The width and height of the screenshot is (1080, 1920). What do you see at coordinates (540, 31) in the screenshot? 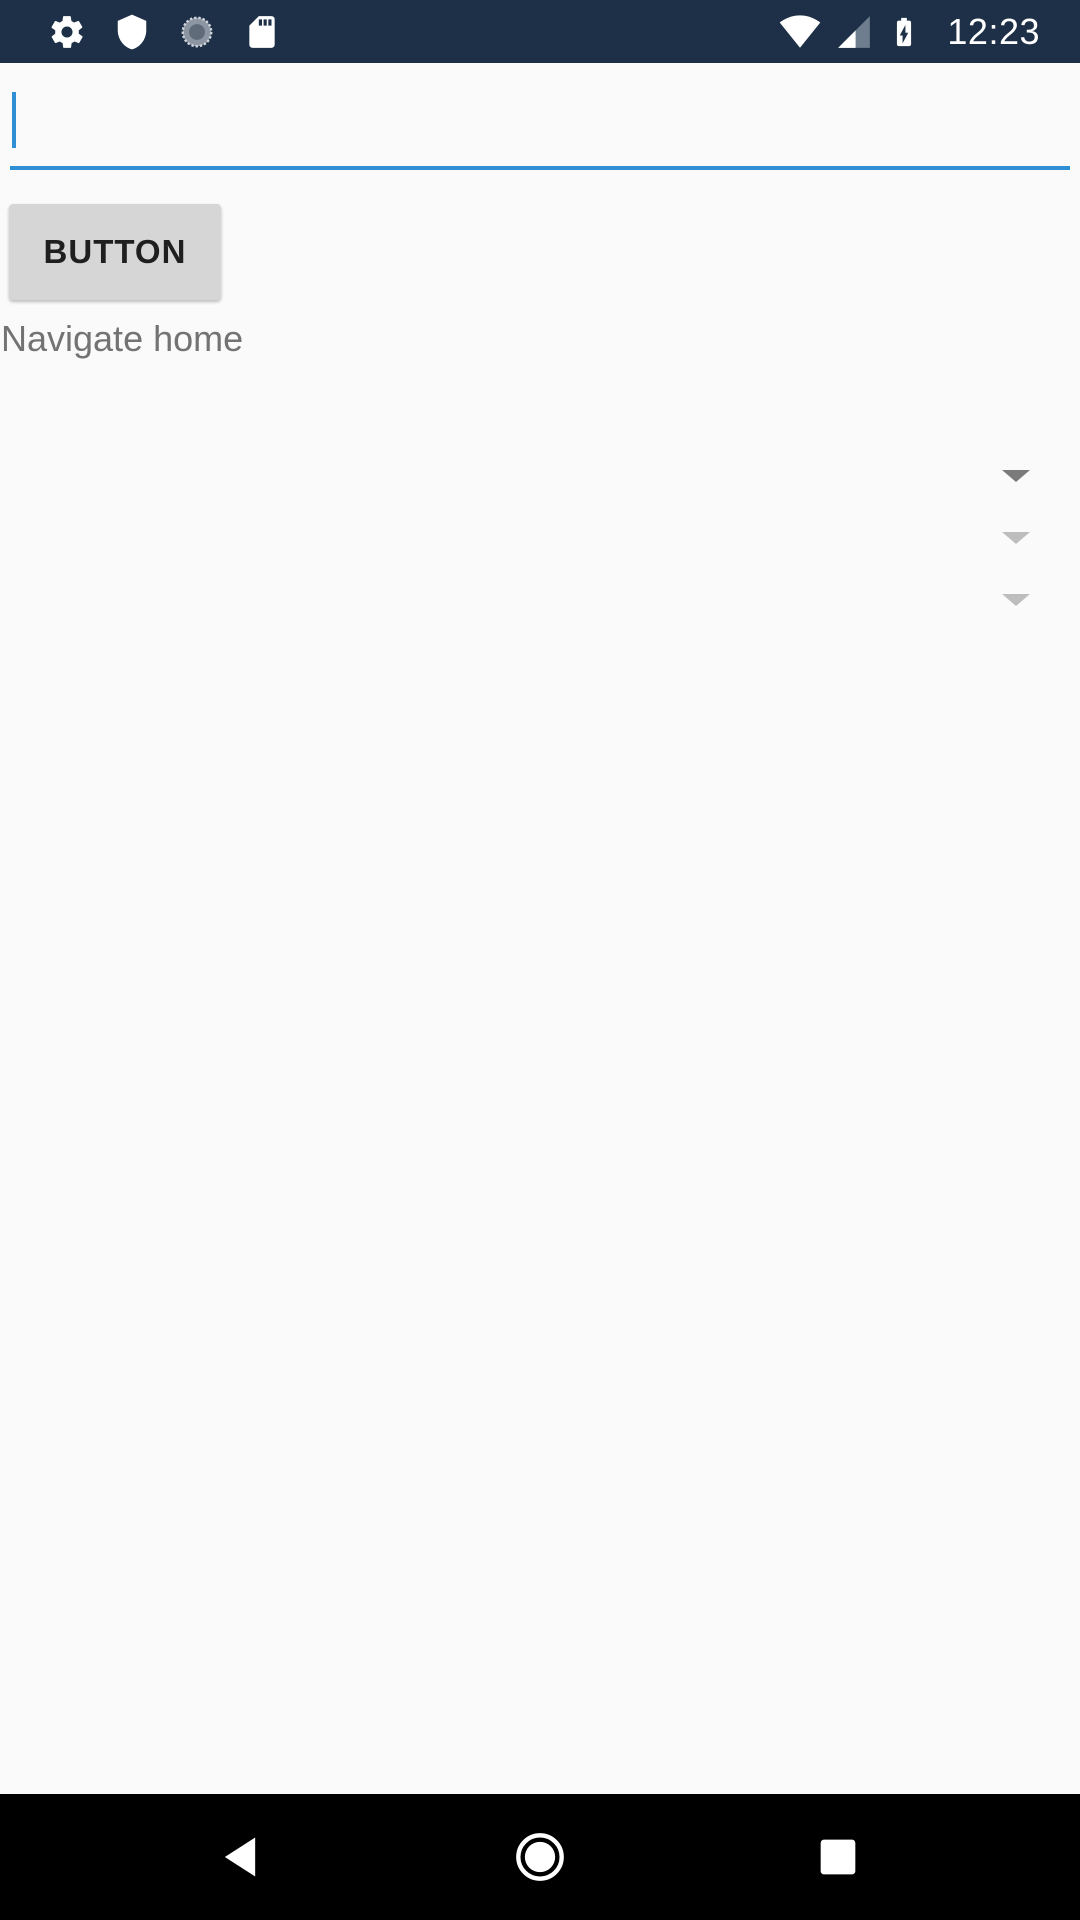
I see `status-bar: 12:23` at bounding box center [540, 31].